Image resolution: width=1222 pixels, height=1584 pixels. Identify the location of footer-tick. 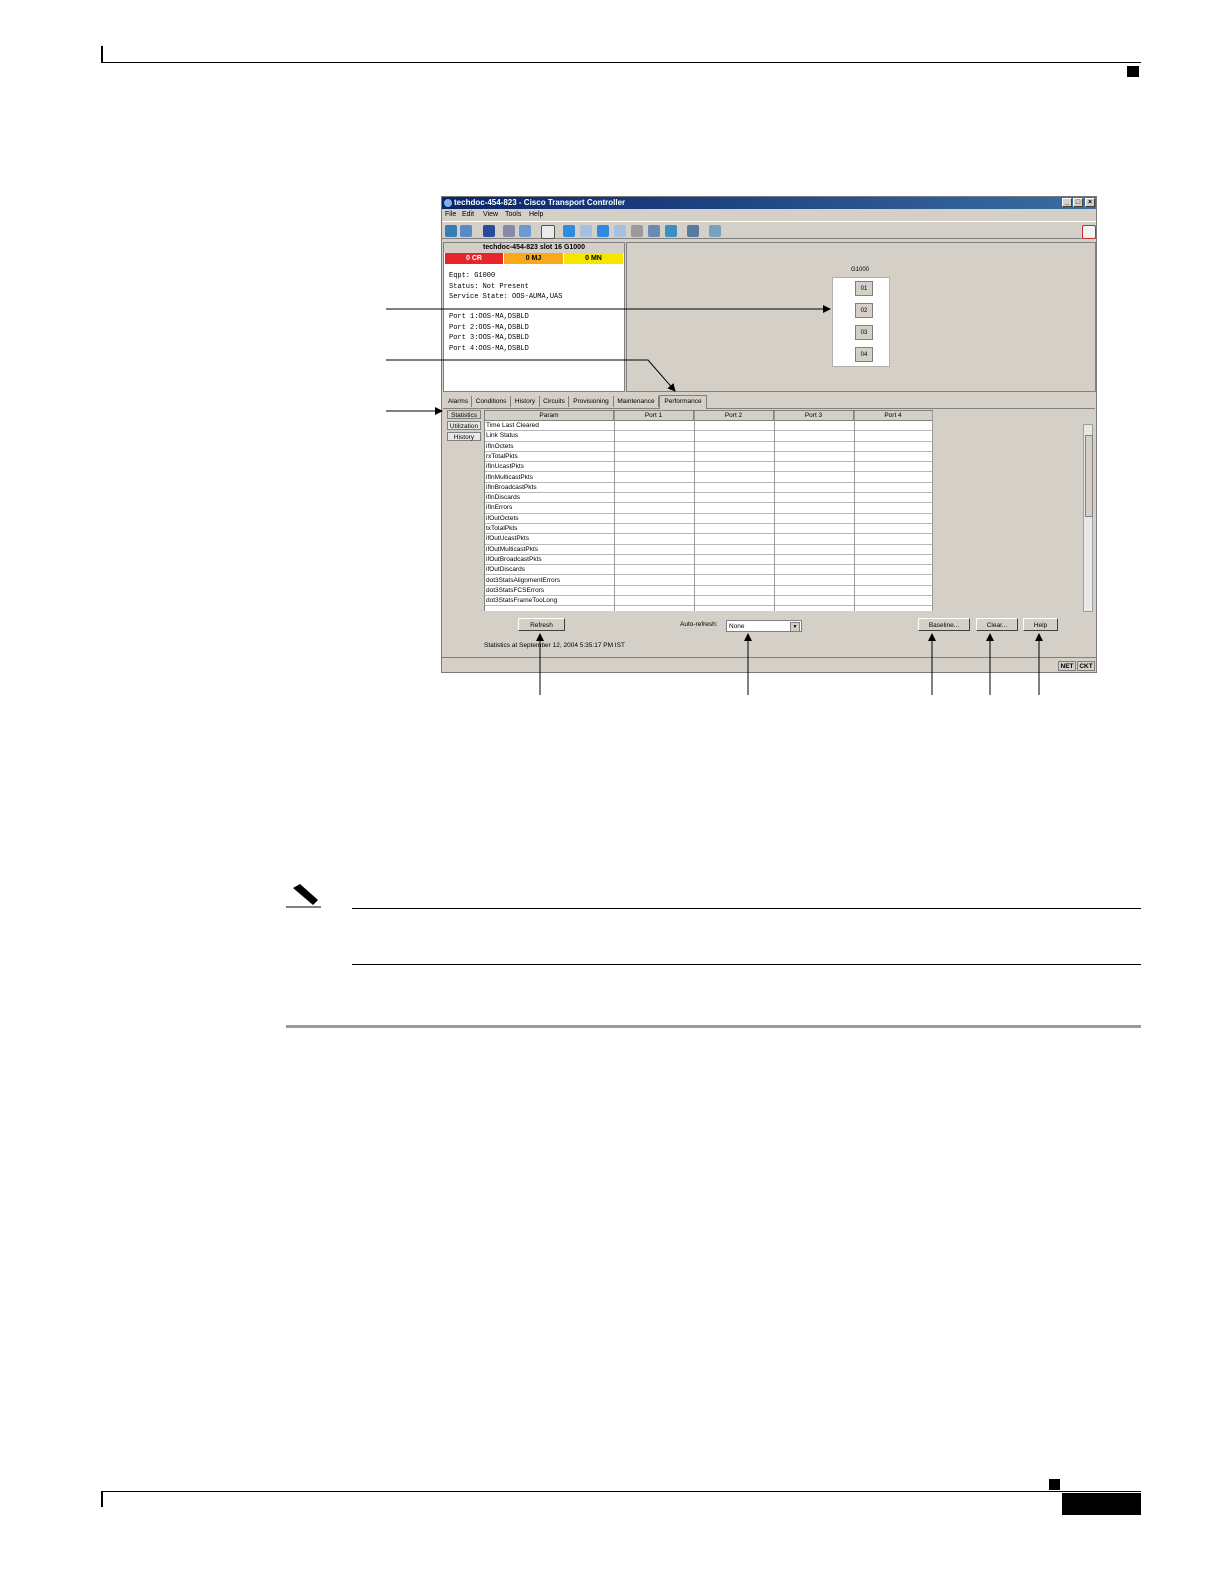
(102, 1499).